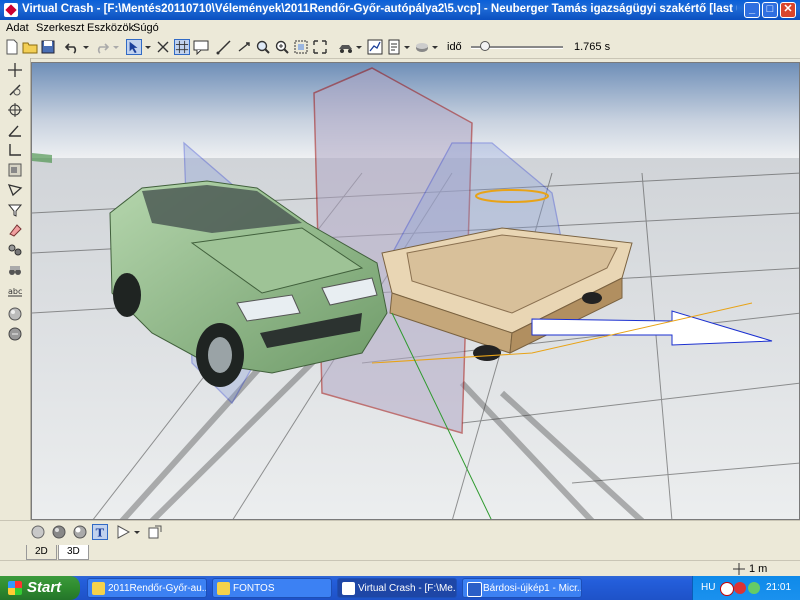 The width and height of the screenshot is (800, 600). I want to click on textured-shading-icon, so click(80, 532).